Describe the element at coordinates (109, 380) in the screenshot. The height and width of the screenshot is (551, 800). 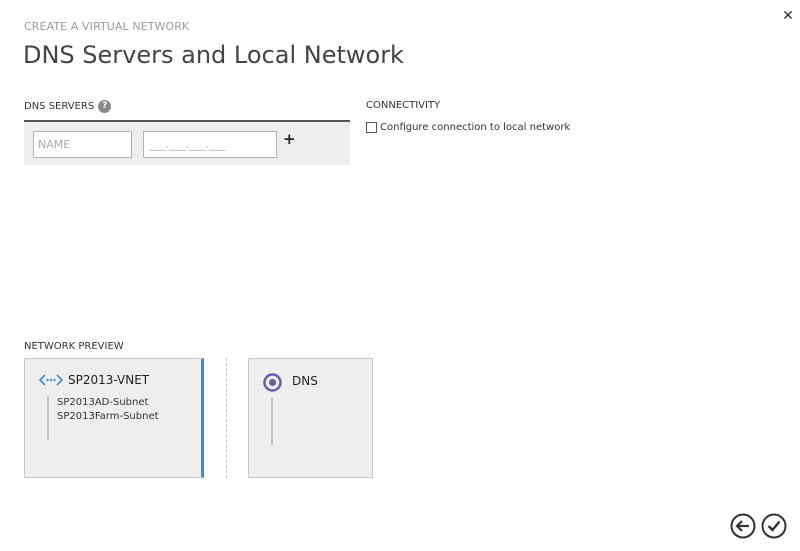
I see `vnet-name: SP2013-VNET` at that location.